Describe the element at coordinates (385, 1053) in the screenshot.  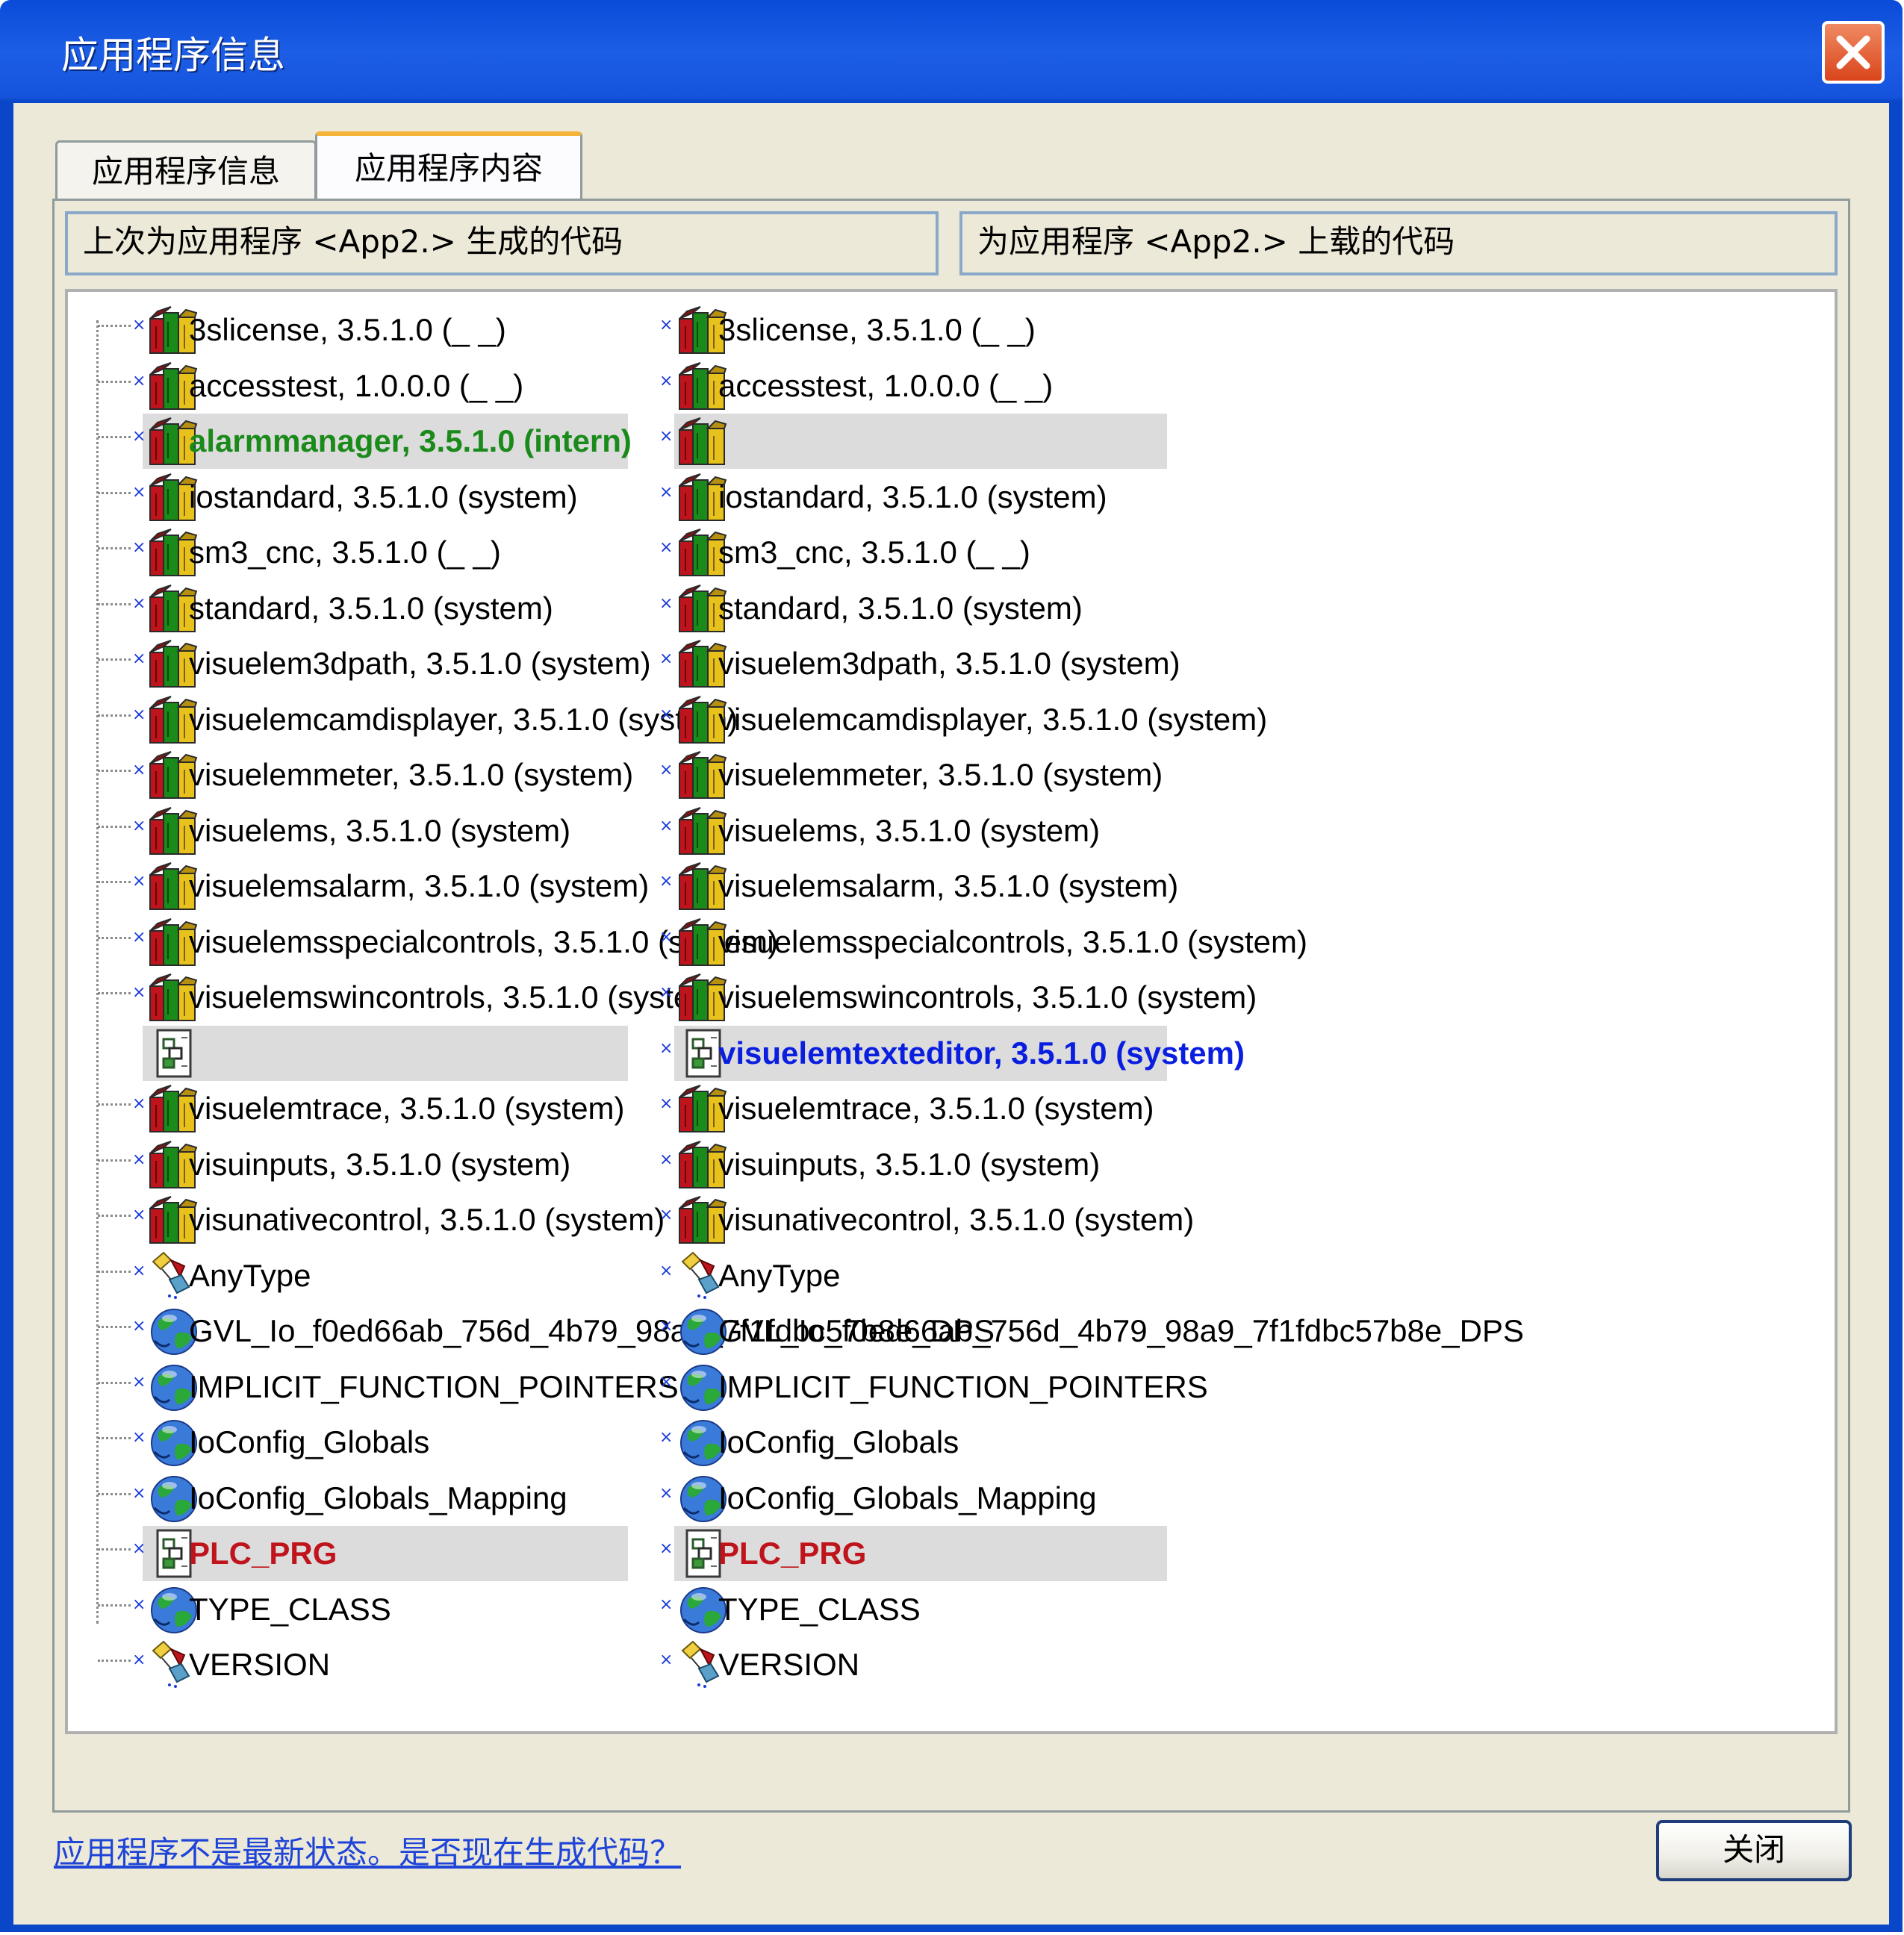
I see `list-row-left` at that location.